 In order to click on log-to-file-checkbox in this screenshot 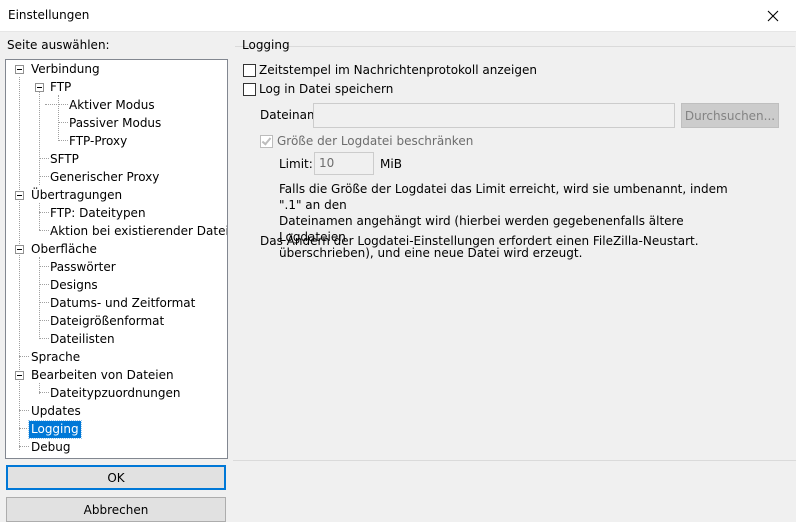, I will do `click(249, 89)`.